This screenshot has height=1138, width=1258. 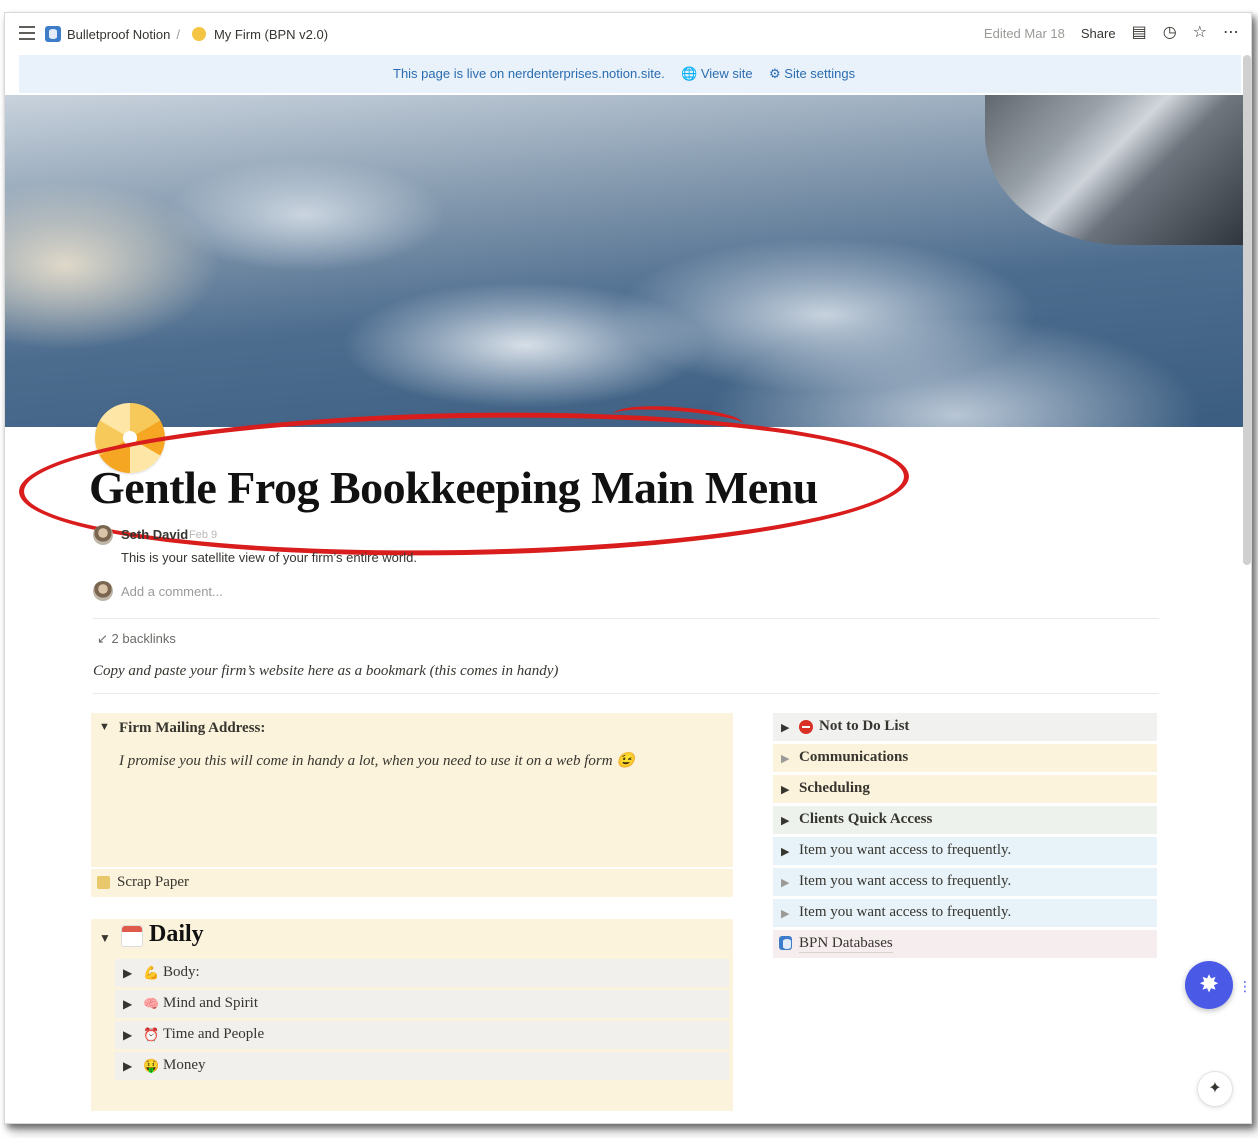 I want to click on not-to-do-toggle: ▶ Not to Do List, so click(x=965, y=727).